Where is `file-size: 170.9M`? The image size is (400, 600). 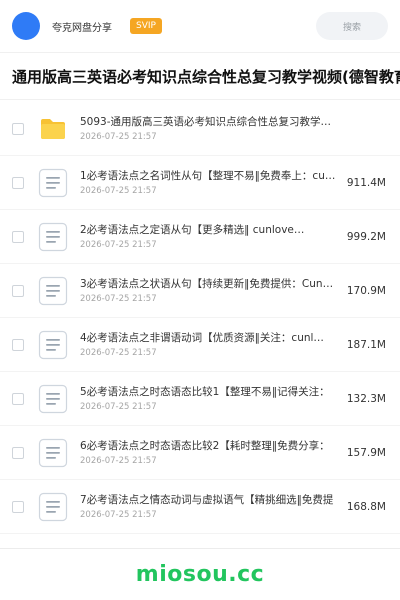
file-size: 170.9M is located at coordinates (365, 291).